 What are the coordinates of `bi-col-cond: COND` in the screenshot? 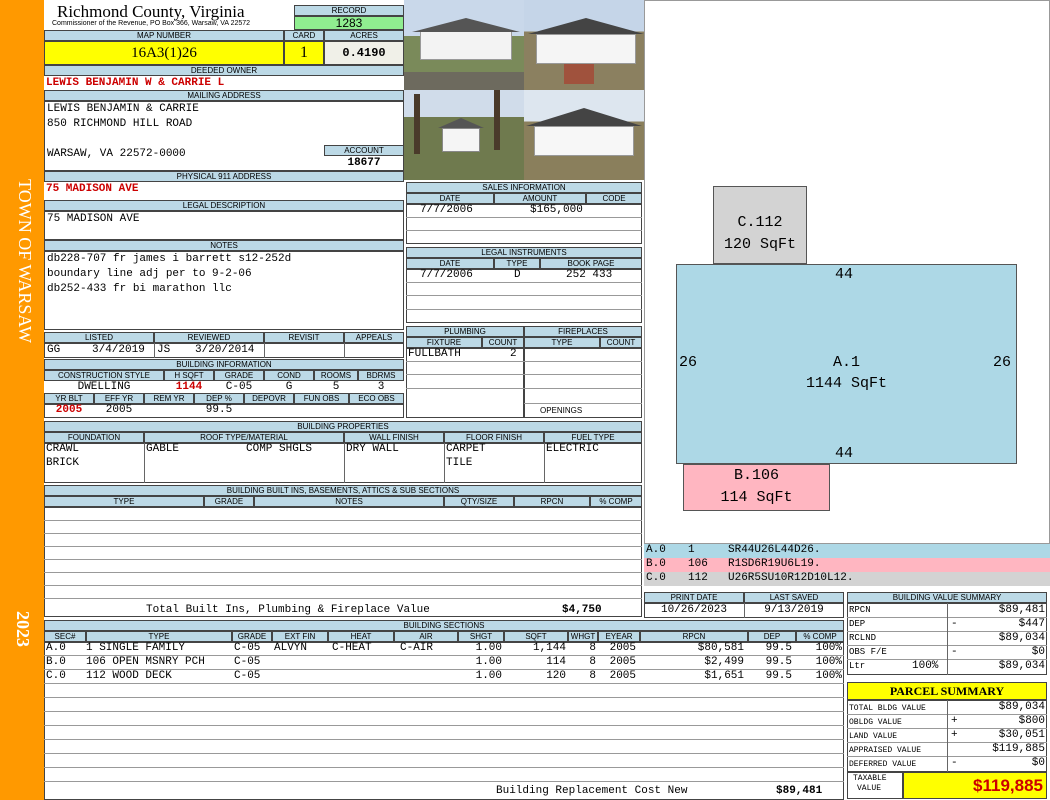 It's located at (289, 375).